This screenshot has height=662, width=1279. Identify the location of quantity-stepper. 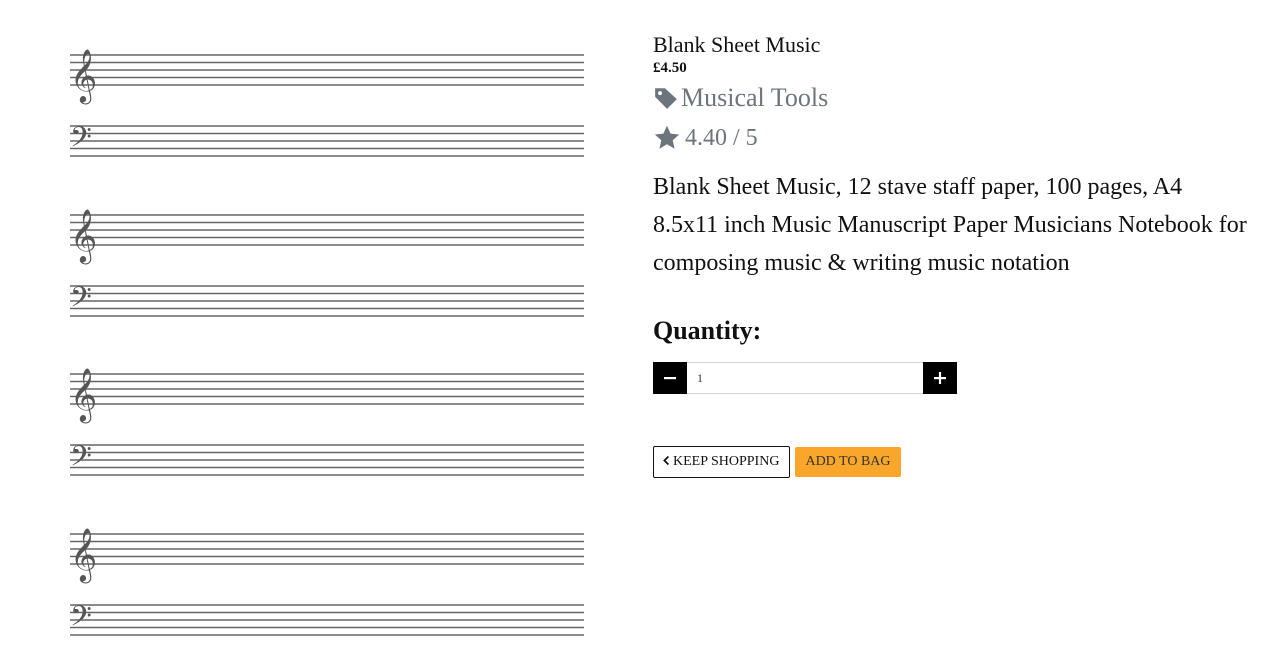
(805, 378).